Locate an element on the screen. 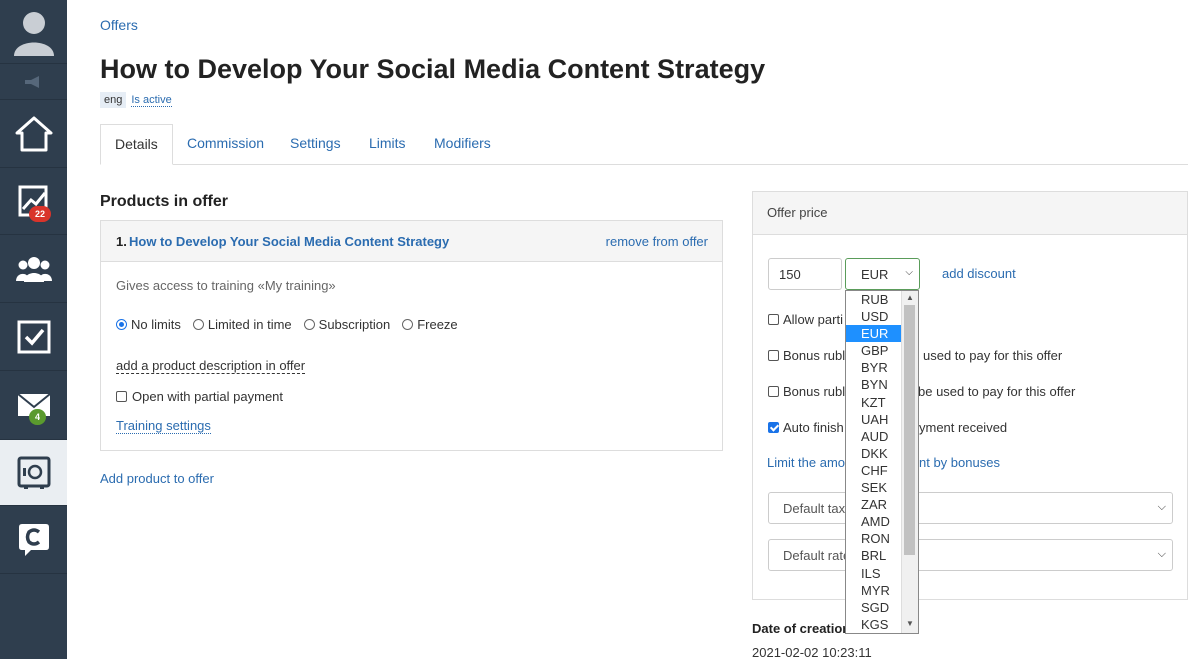 The image size is (1200, 660). users-item is located at coordinates (33, 269).